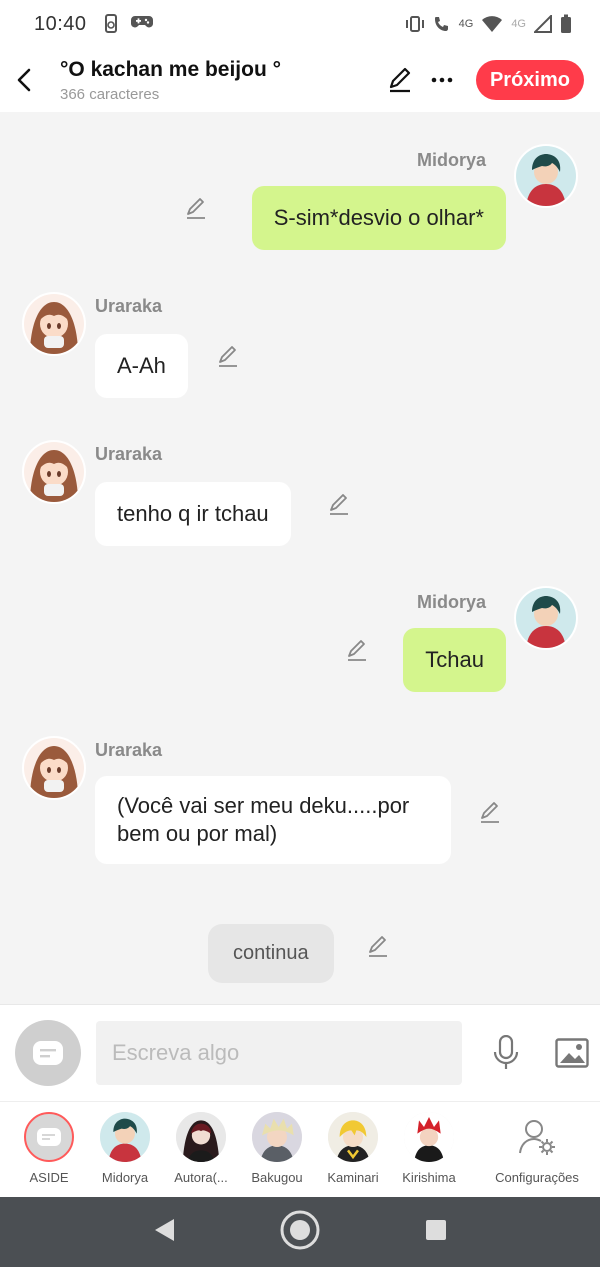 The width and height of the screenshot is (600, 1267). Describe the element at coordinates (279, 1053) in the screenshot. I see `message-input: Escreva algo` at that location.